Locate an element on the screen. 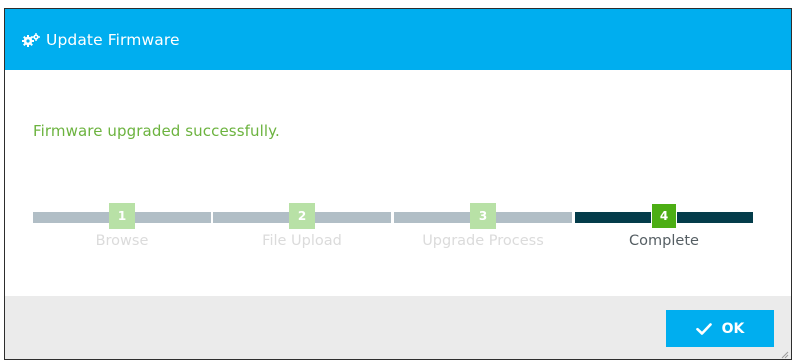  wizard-step-complete: 4 Complete is located at coordinates (665, 233).